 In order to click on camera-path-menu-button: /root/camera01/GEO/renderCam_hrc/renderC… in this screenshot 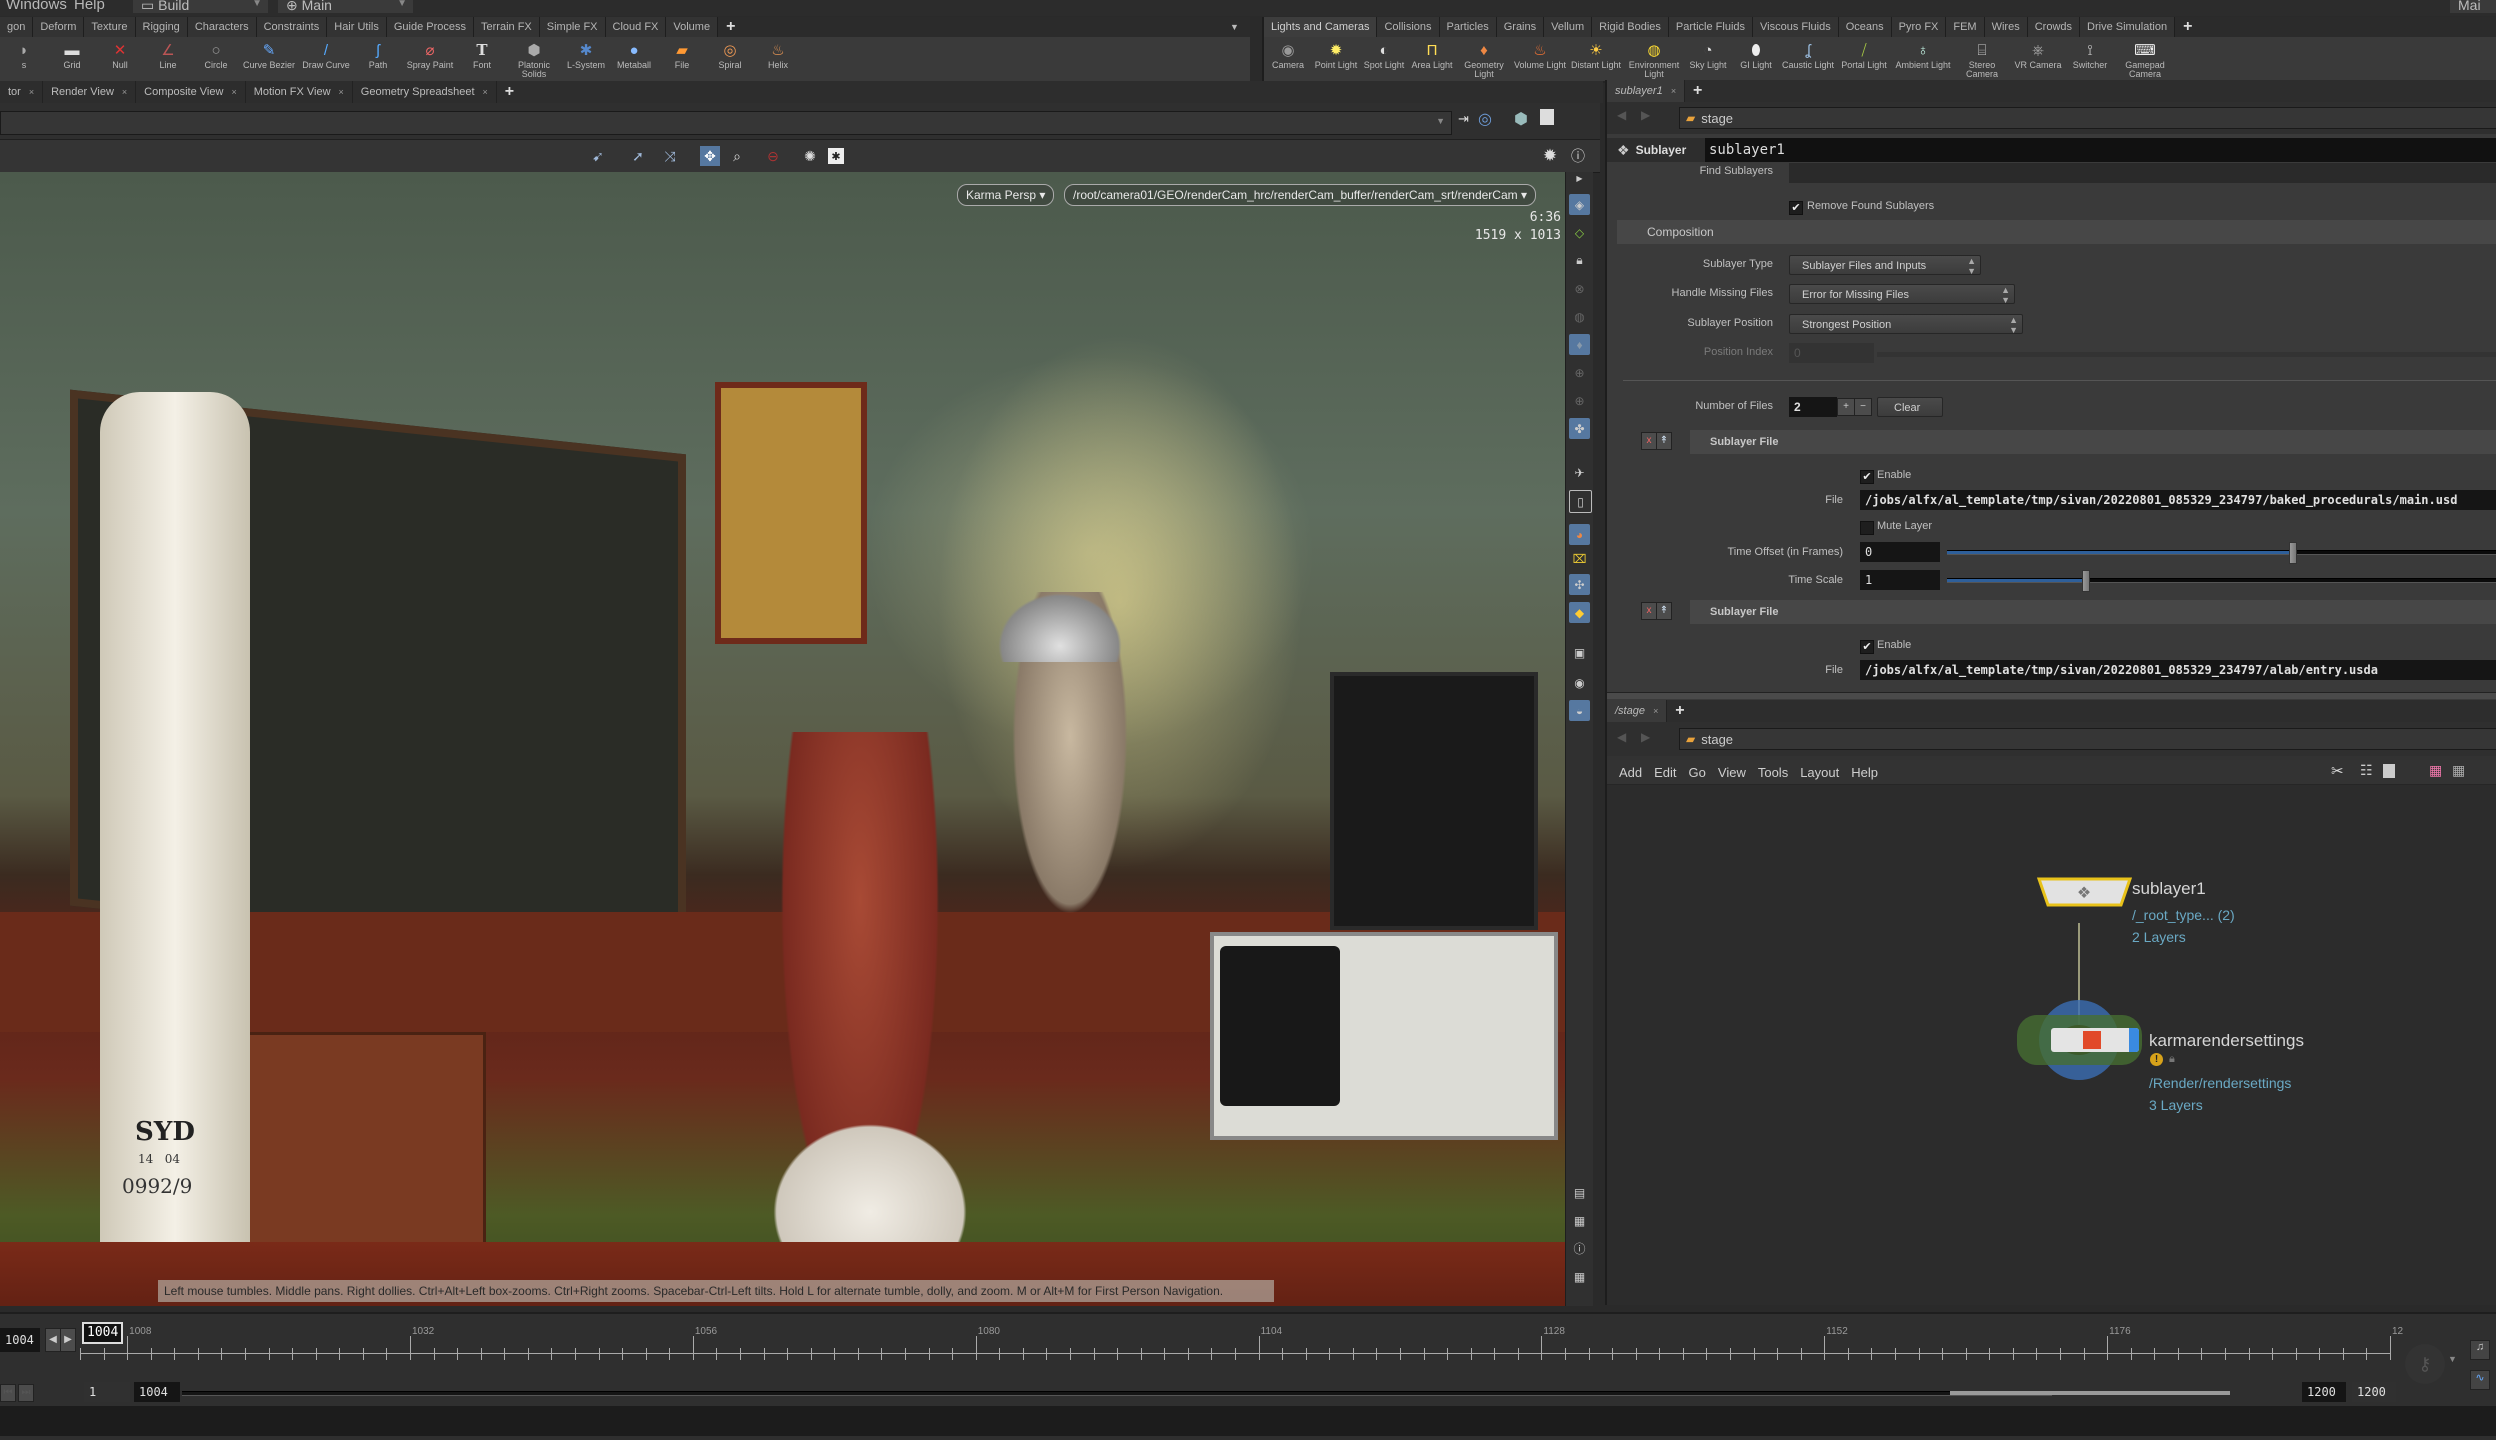, I will do `click(1300, 195)`.